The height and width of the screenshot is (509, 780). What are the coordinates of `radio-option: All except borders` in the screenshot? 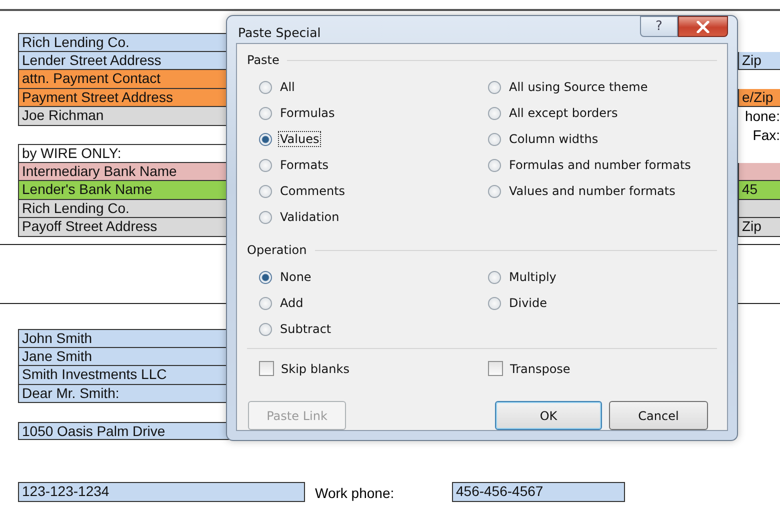 It's located at (590, 113).